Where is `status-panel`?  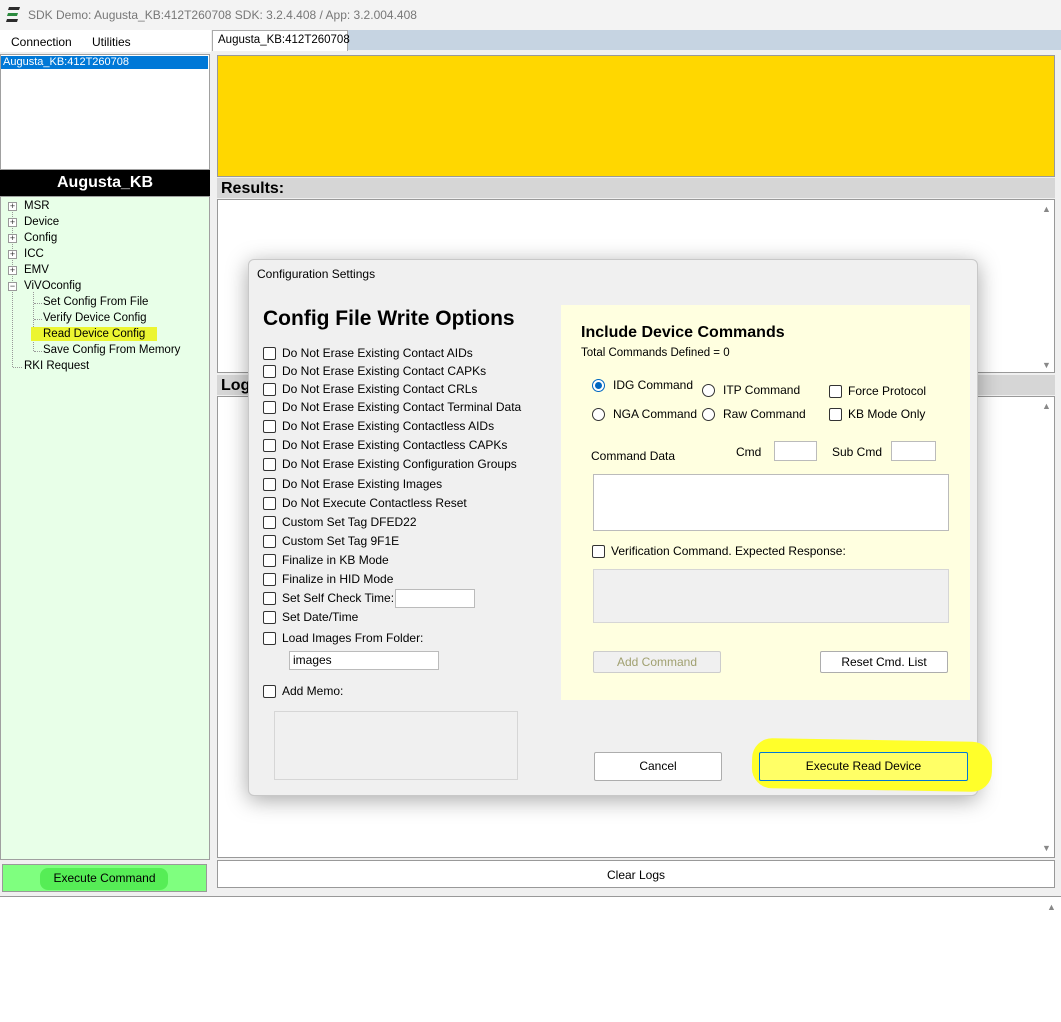
status-panel is located at coordinates (636, 116).